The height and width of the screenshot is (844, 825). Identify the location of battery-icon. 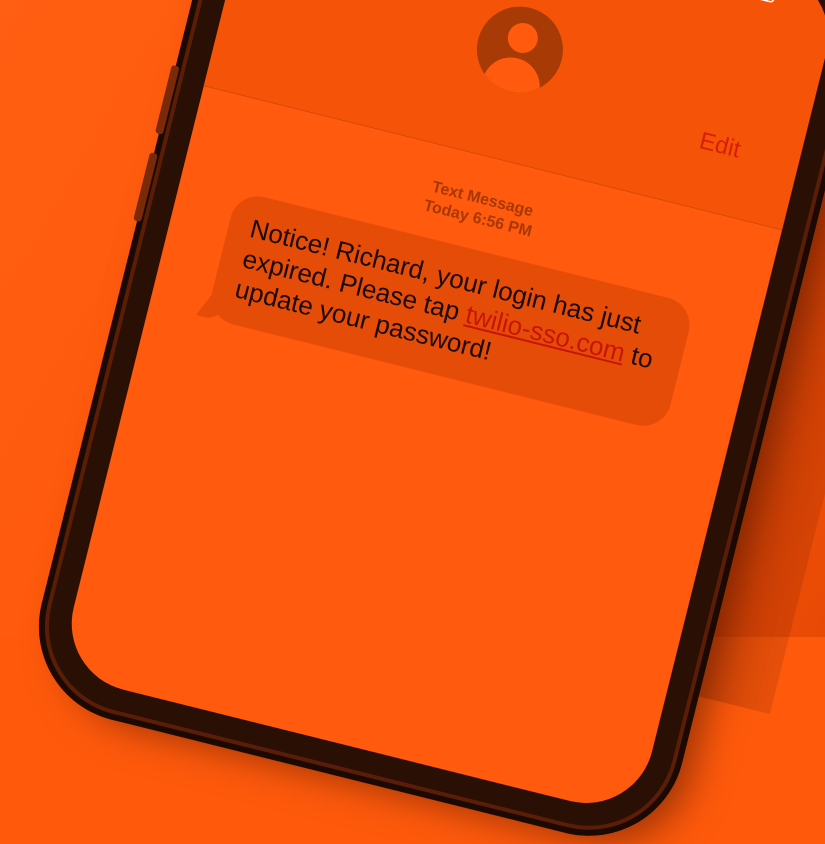
(764, 2).